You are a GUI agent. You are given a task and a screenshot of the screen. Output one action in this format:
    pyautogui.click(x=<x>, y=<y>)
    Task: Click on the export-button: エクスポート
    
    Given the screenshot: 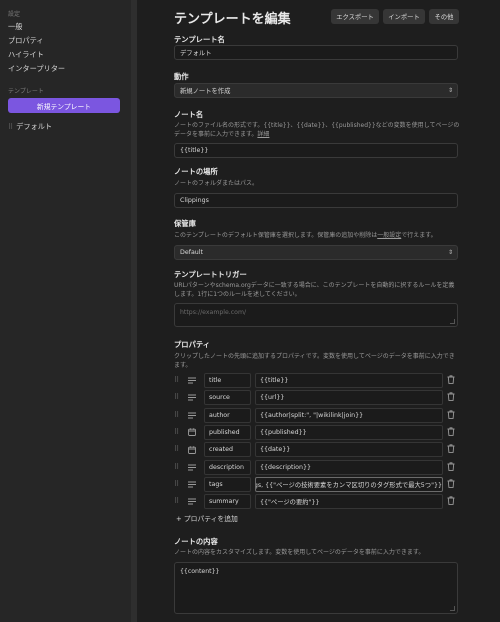 What is the action you would take?
    pyautogui.click(x=355, y=16)
    